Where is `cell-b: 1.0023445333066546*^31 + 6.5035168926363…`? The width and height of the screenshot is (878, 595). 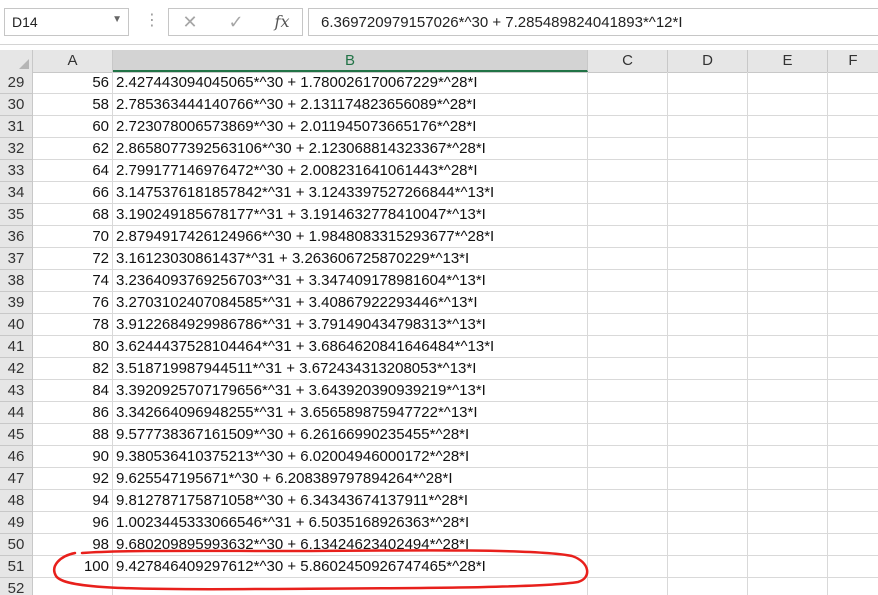 cell-b: 1.0023445333066546*^31 + 6.5035168926363… is located at coordinates (350, 523).